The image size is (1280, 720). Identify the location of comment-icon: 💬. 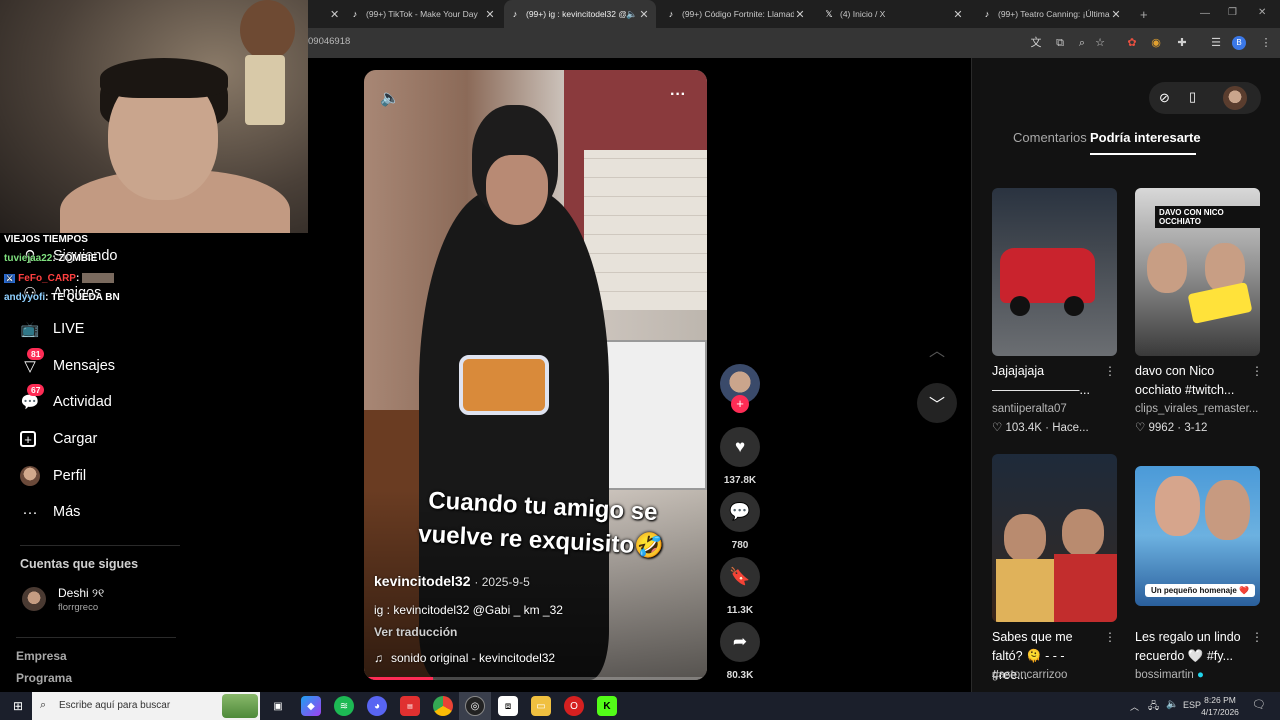
(740, 512).